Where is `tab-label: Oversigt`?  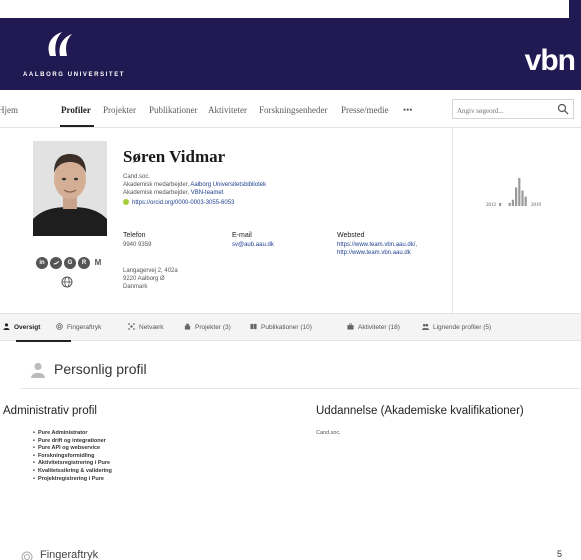 tab-label: Oversigt is located at coordinates (27, 327).